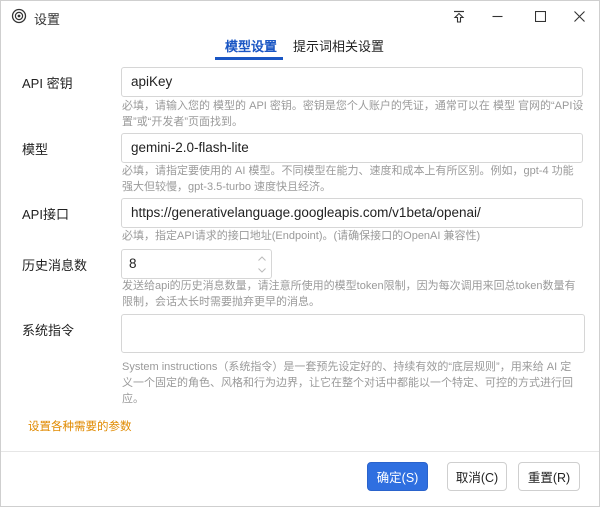 This screenshot has height=507, width=600. What do you see at coordinates (549, 476) in the screenshot?
I see `reset-button: 重置(R)` at bounding box center [549, 476].